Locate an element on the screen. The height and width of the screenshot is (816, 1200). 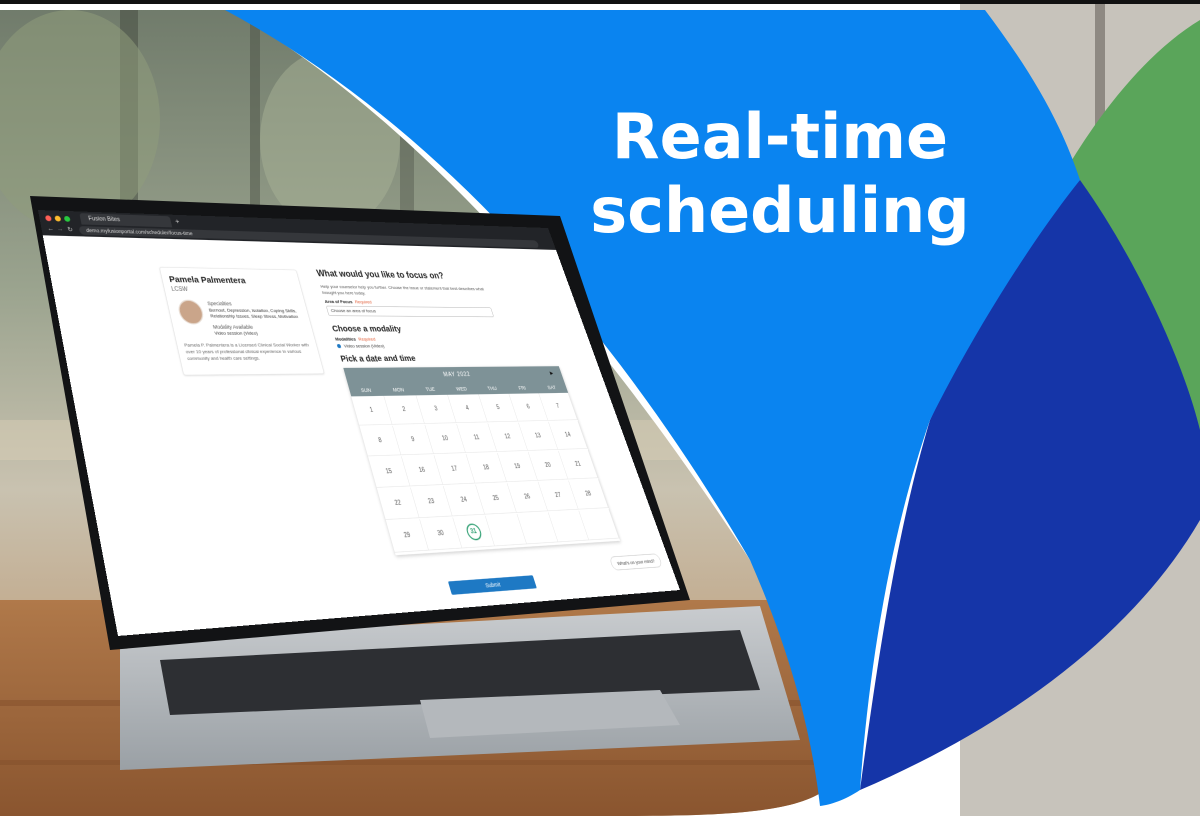
weekday-label: THU is located at coordinates (492, 388).